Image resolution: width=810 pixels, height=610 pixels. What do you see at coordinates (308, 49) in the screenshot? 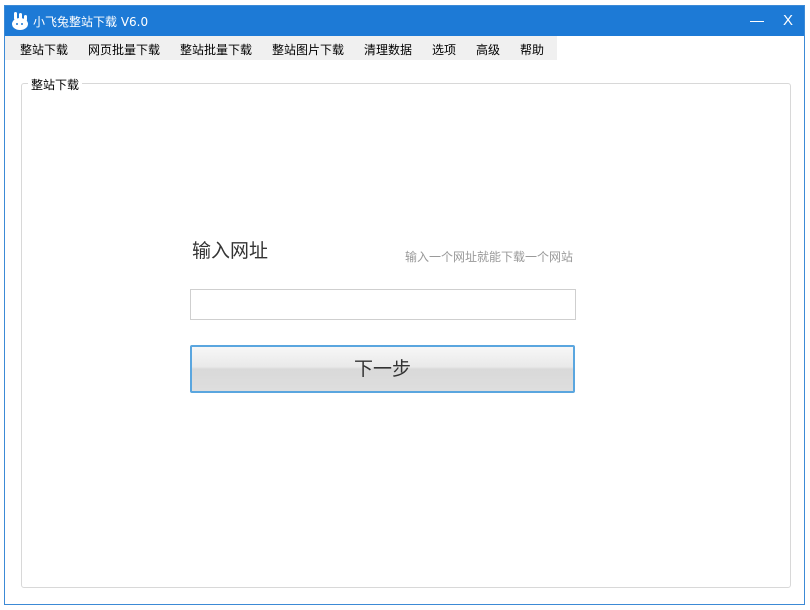
I see `menu-item-site-image-download: 整站图片下载` at bounding box center [308, 49].